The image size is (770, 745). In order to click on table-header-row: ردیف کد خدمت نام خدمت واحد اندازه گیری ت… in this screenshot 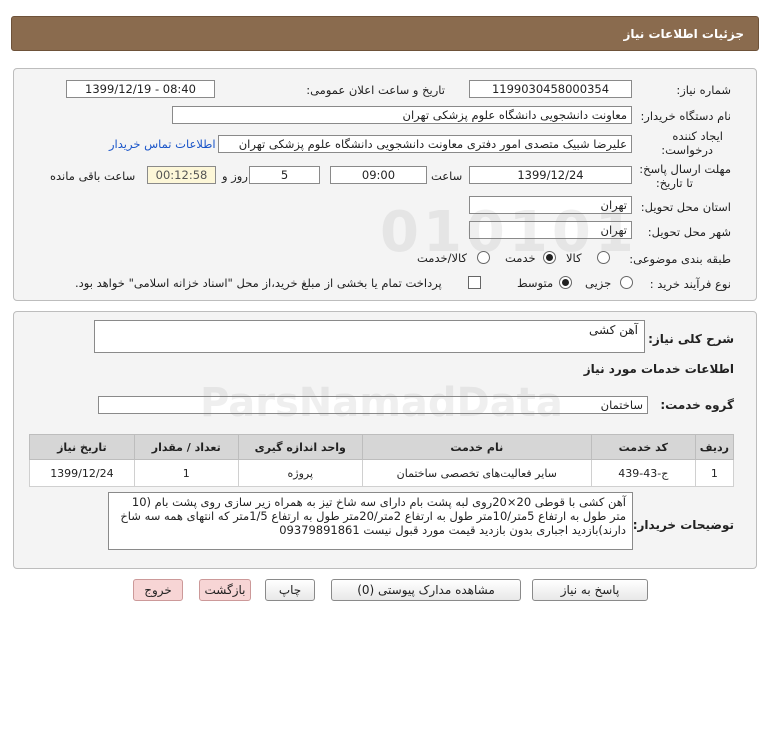, I will do `click(382, 447)`.